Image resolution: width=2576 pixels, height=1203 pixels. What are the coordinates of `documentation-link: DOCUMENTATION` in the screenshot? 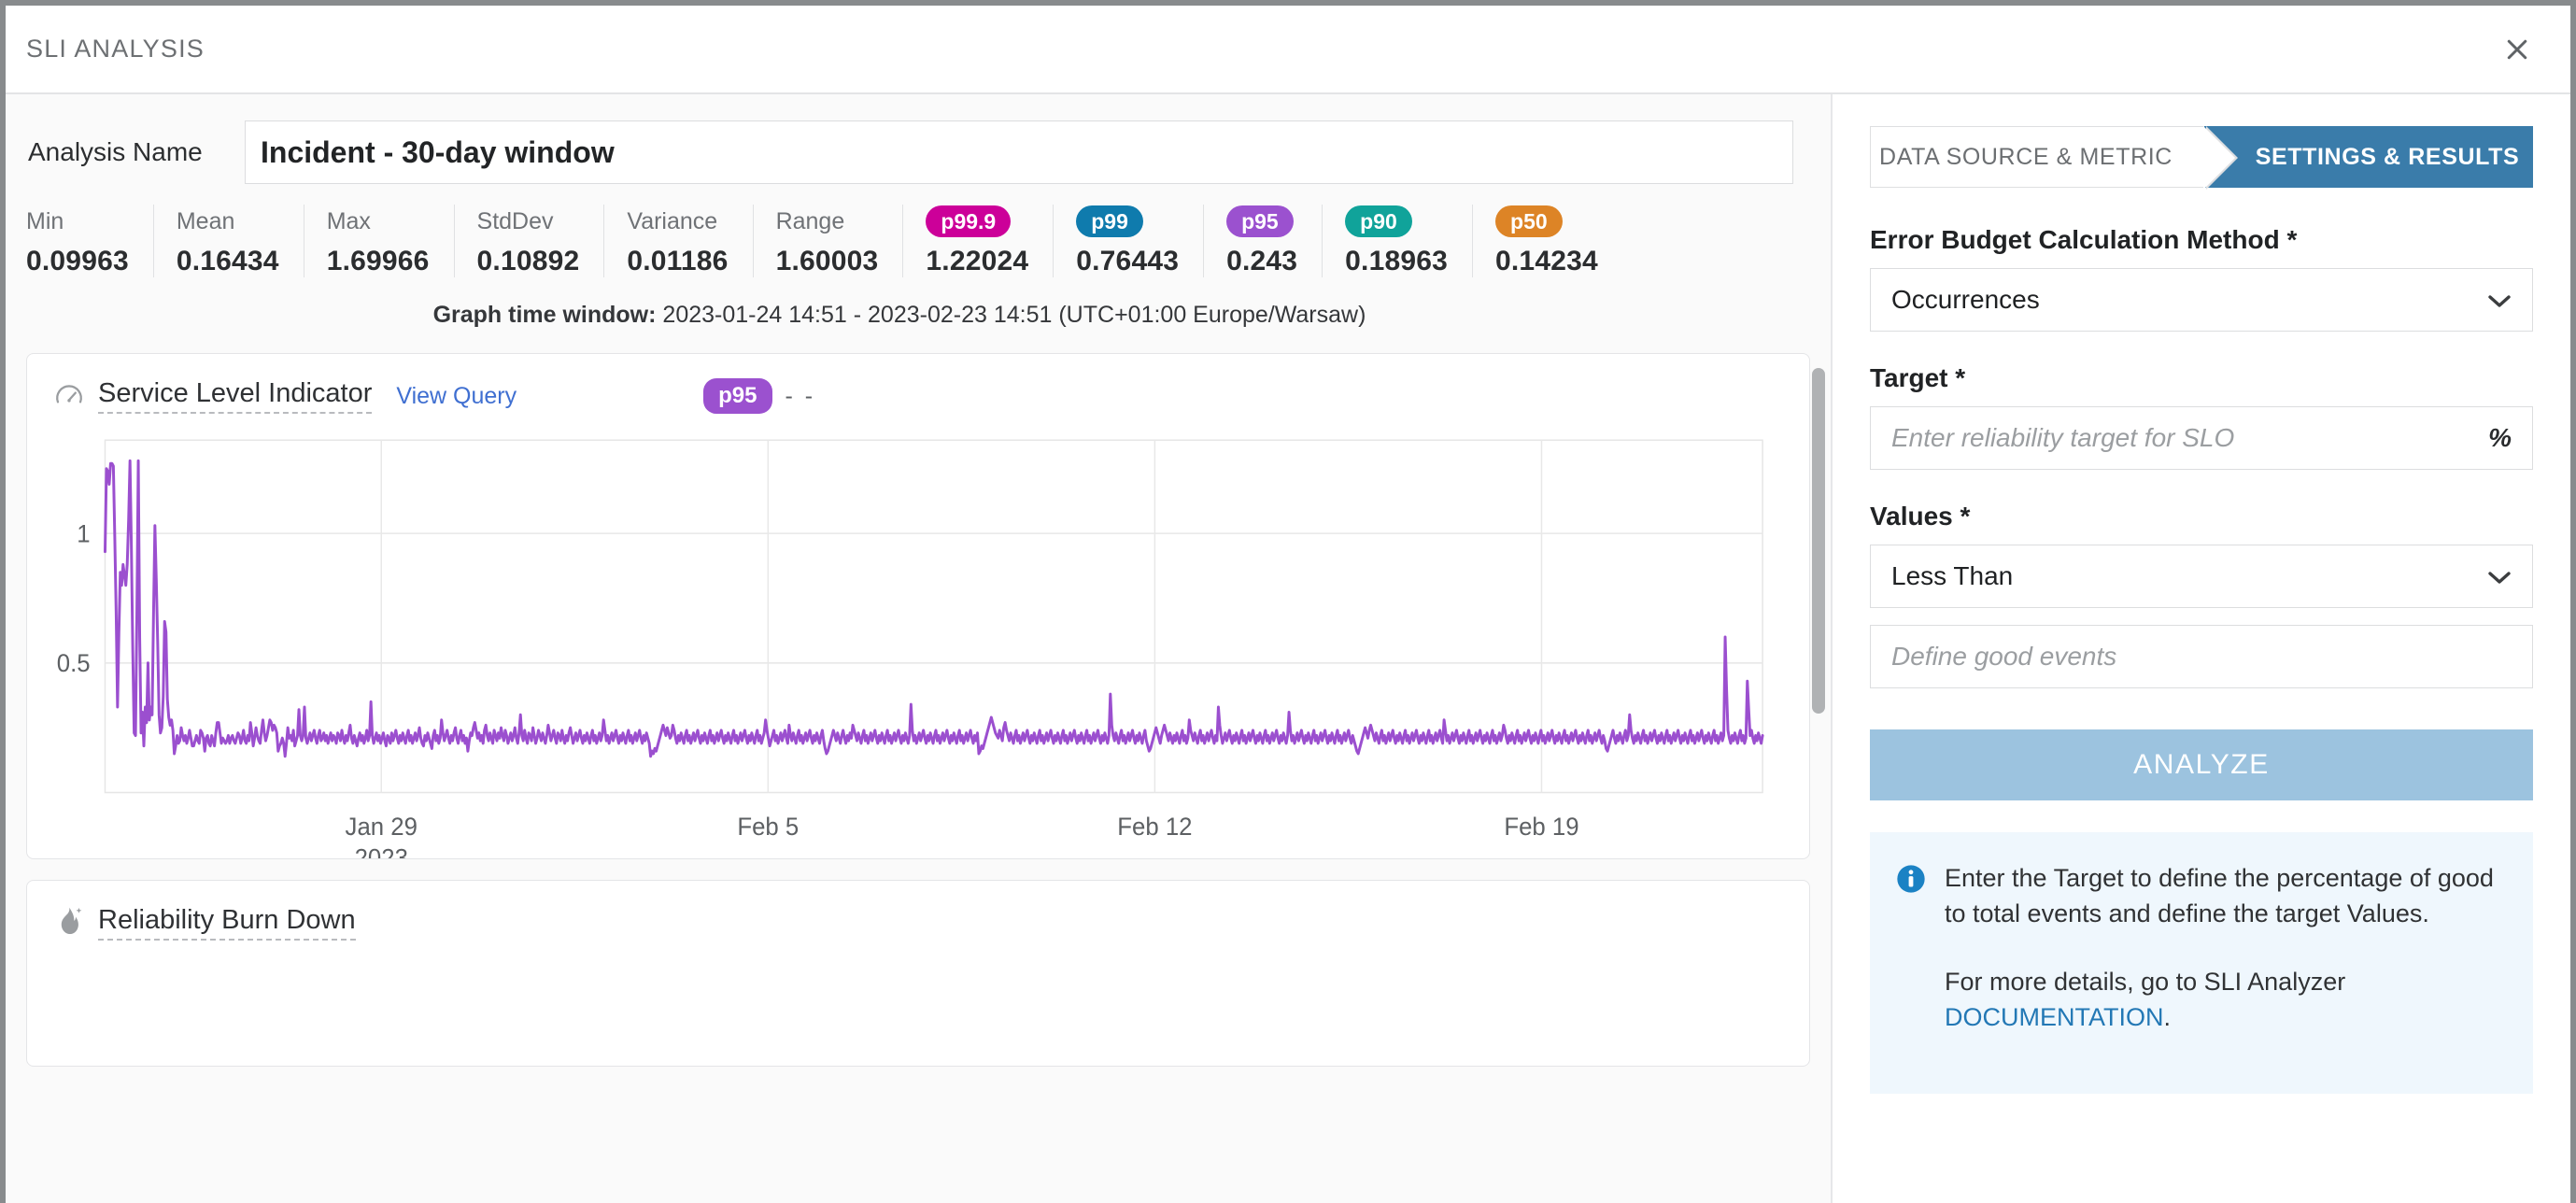 It's located at (2054, 1017).